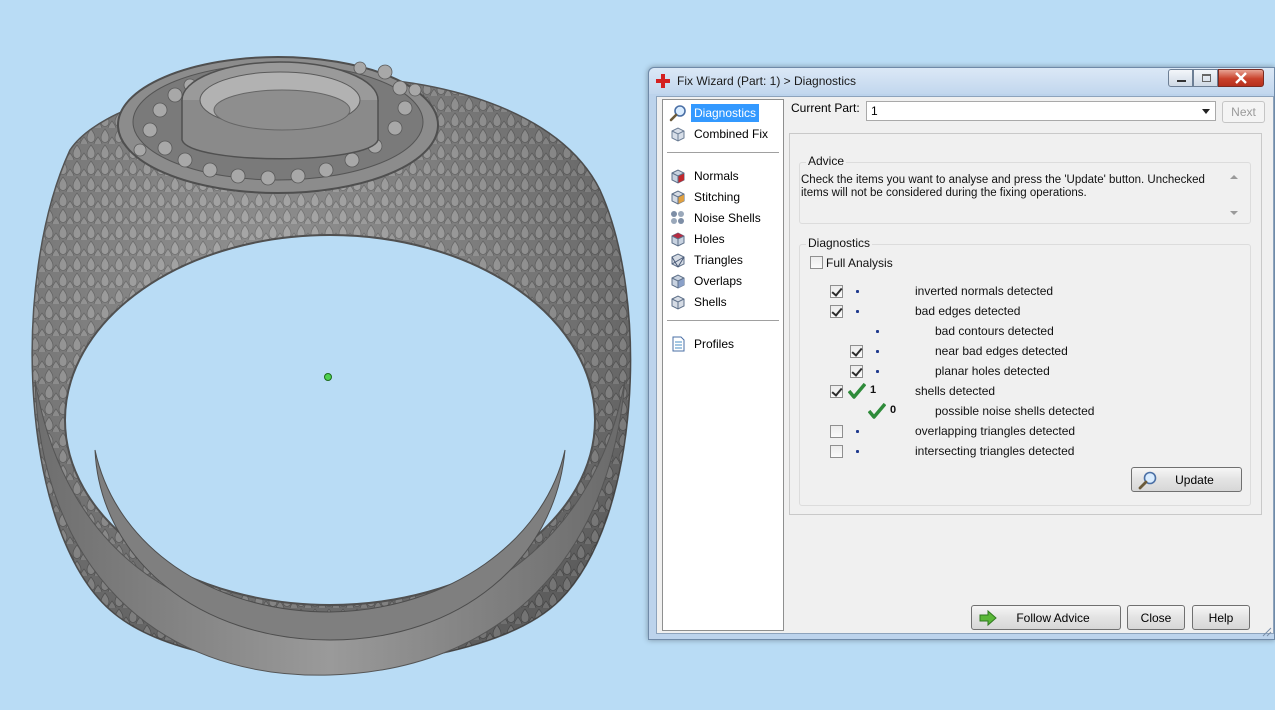 The width and height of the screenshot is (1275, 710). Describe the element at coordinates (1206, 111) in the screenshot. I see `chevron-down-icon` at that location.